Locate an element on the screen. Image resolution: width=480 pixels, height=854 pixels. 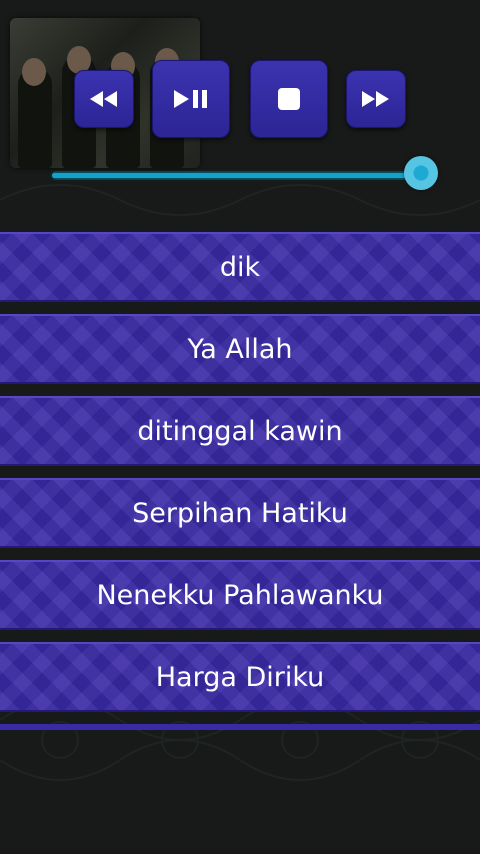
stop-button is located at coordinates (289, 99).